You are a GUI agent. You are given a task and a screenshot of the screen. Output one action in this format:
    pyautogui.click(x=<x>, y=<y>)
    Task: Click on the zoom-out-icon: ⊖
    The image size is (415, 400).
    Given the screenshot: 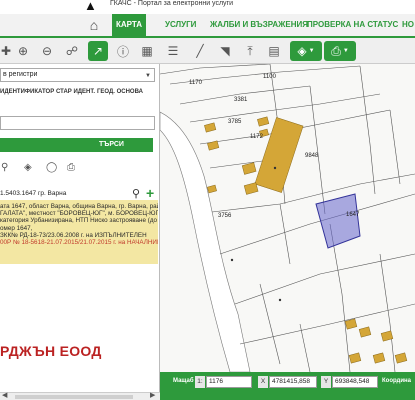 What is the action you would take?
    pyautogui.click(x=47, y=51)
    